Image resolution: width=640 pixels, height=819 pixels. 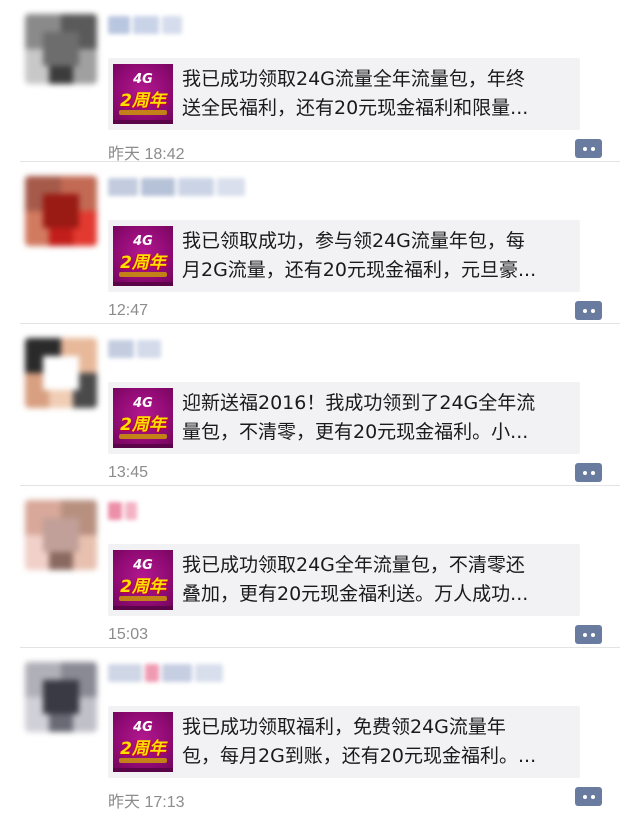 What do you see at coordinates (344, 727) in the screenshot?
I see `link-title-line: 我已成功领取福利，免费领24G流量年` at bounding box center [344, 727].